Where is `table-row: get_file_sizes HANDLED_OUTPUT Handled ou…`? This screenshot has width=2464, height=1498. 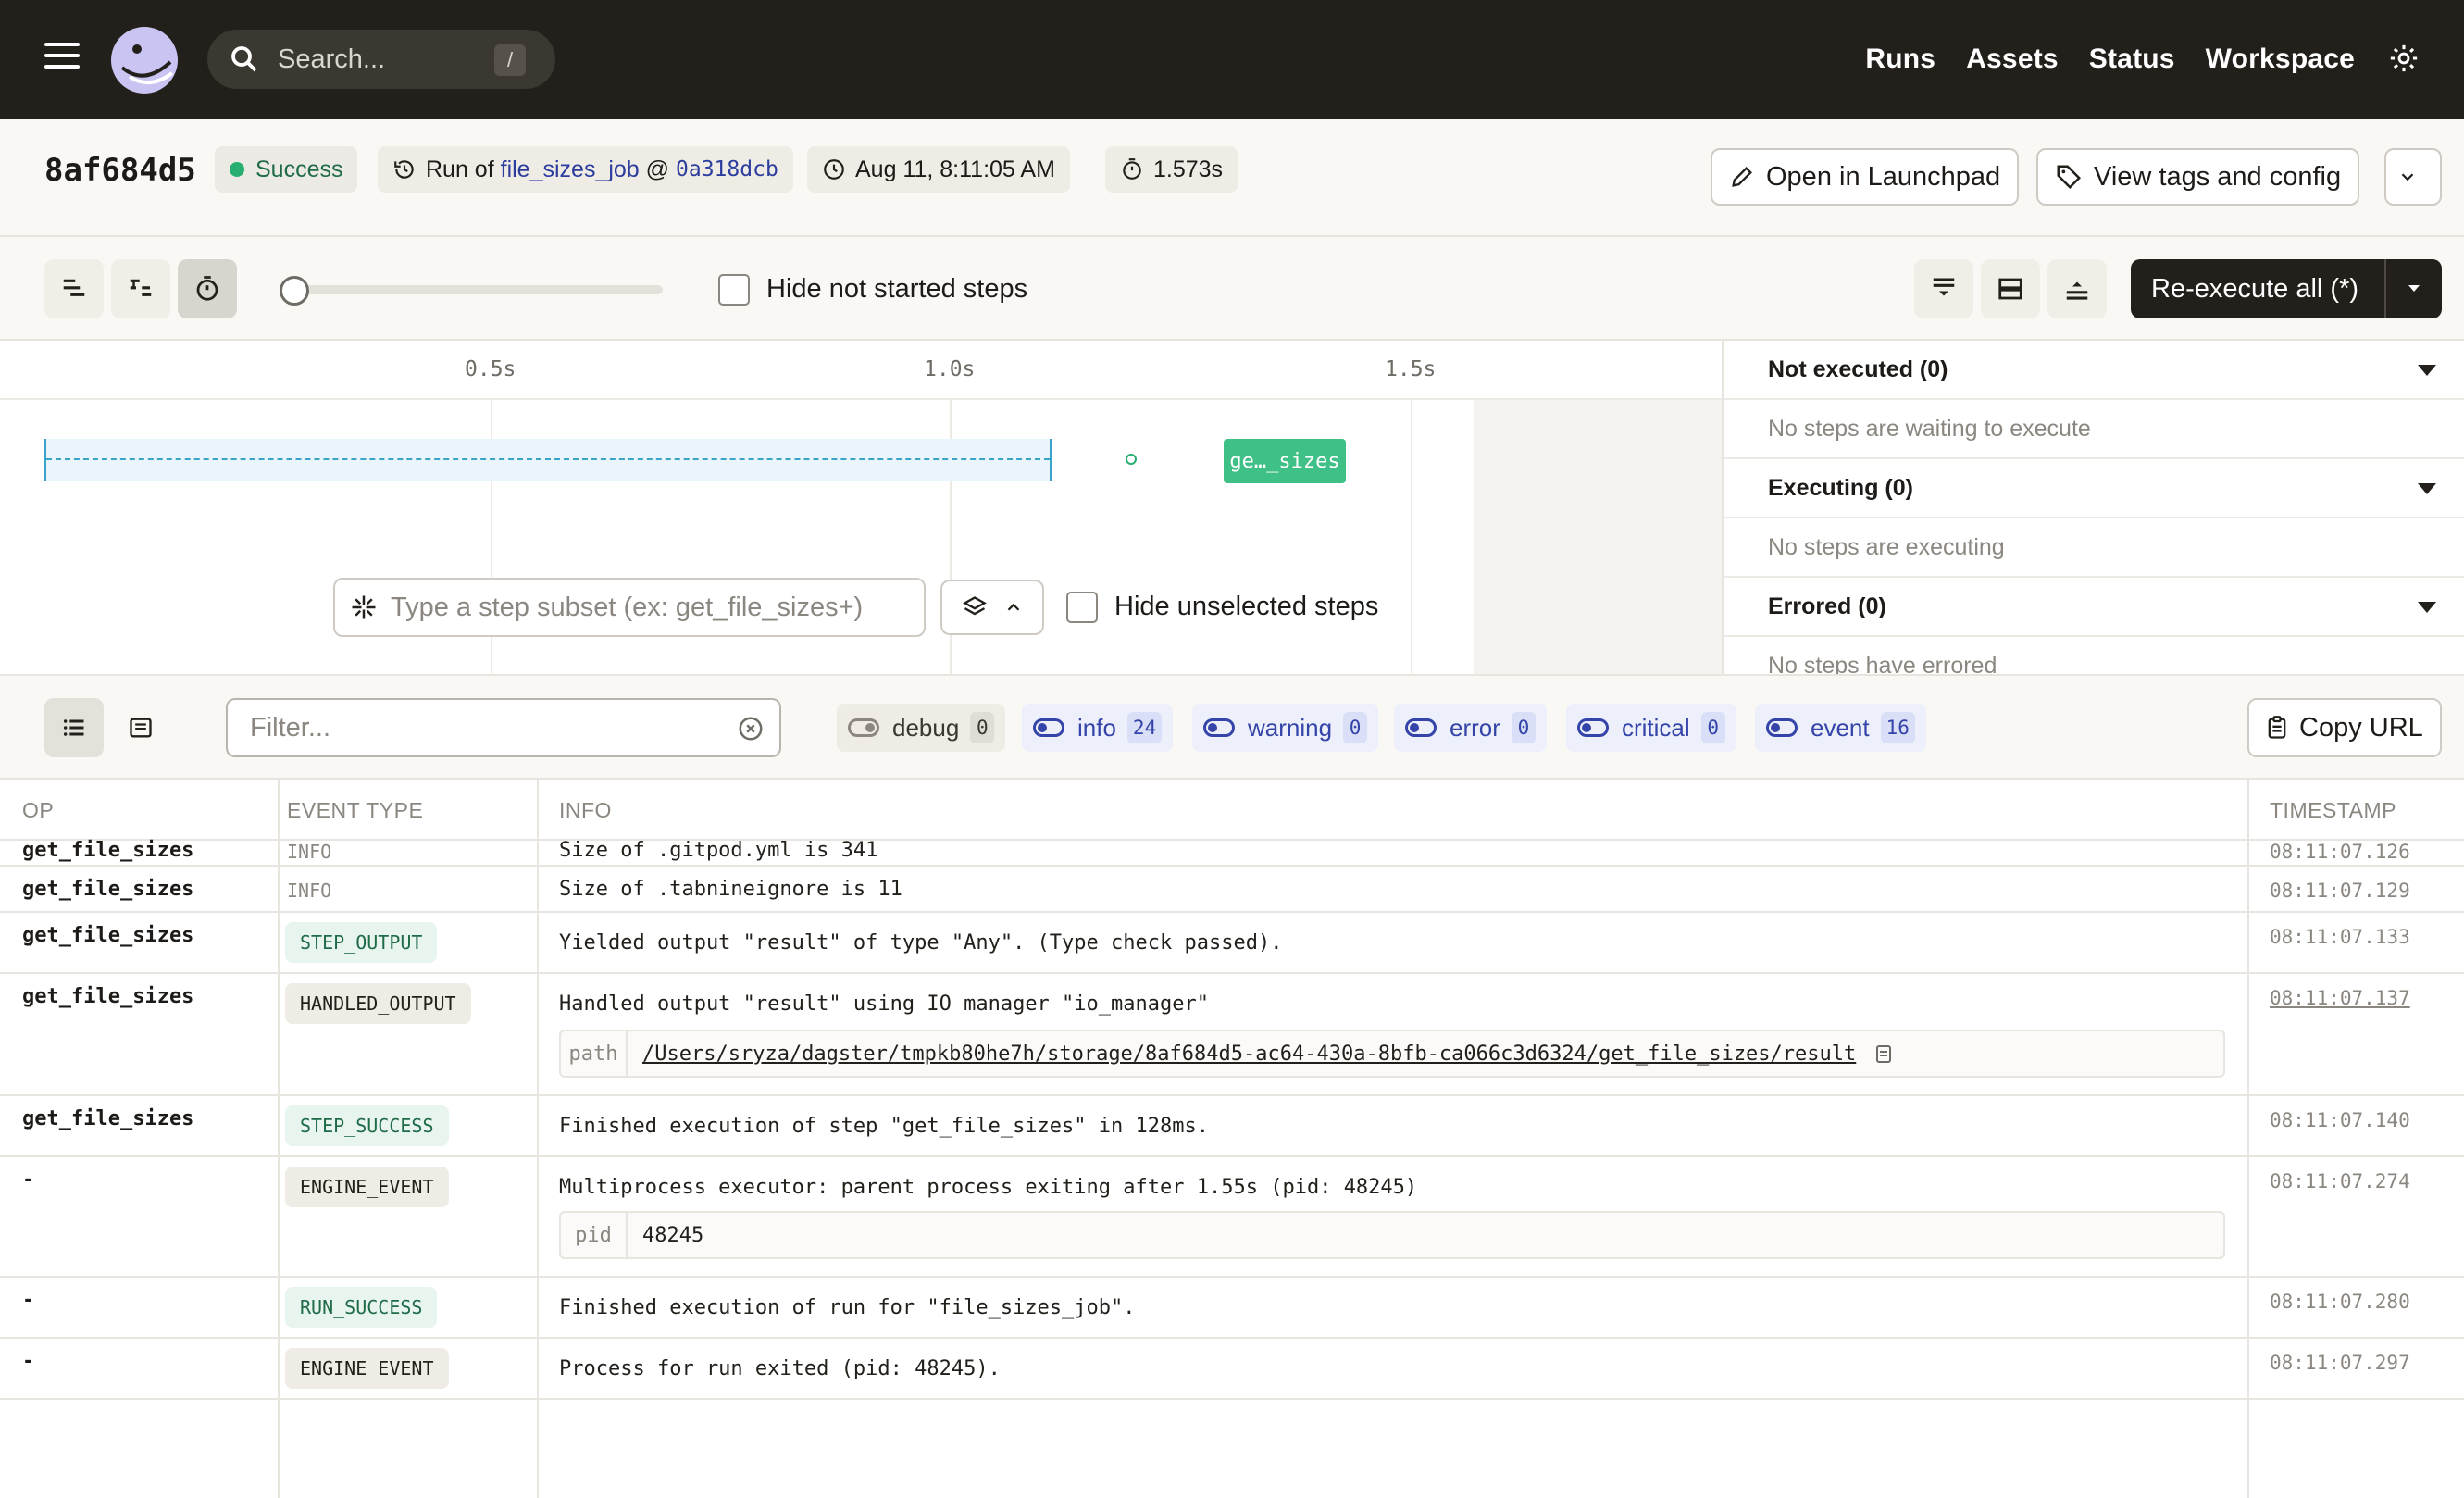 table-row: get_file_sizes HANDLED_OUTPUT Handled ou… is located at coordinates (1232, 1035).